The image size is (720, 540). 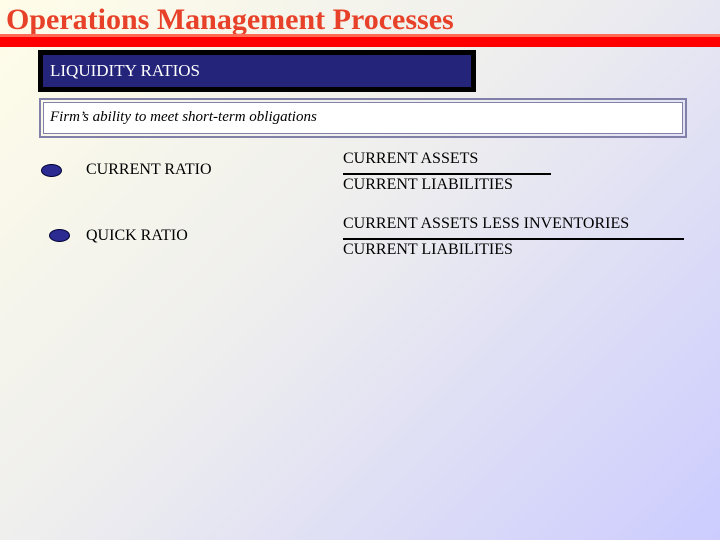 What do you see at coordinates (428, 184) in the screenshot?
I see `ratio-denominator-current: CURRENT LIABILITIES` at bounding box center [428, 184].